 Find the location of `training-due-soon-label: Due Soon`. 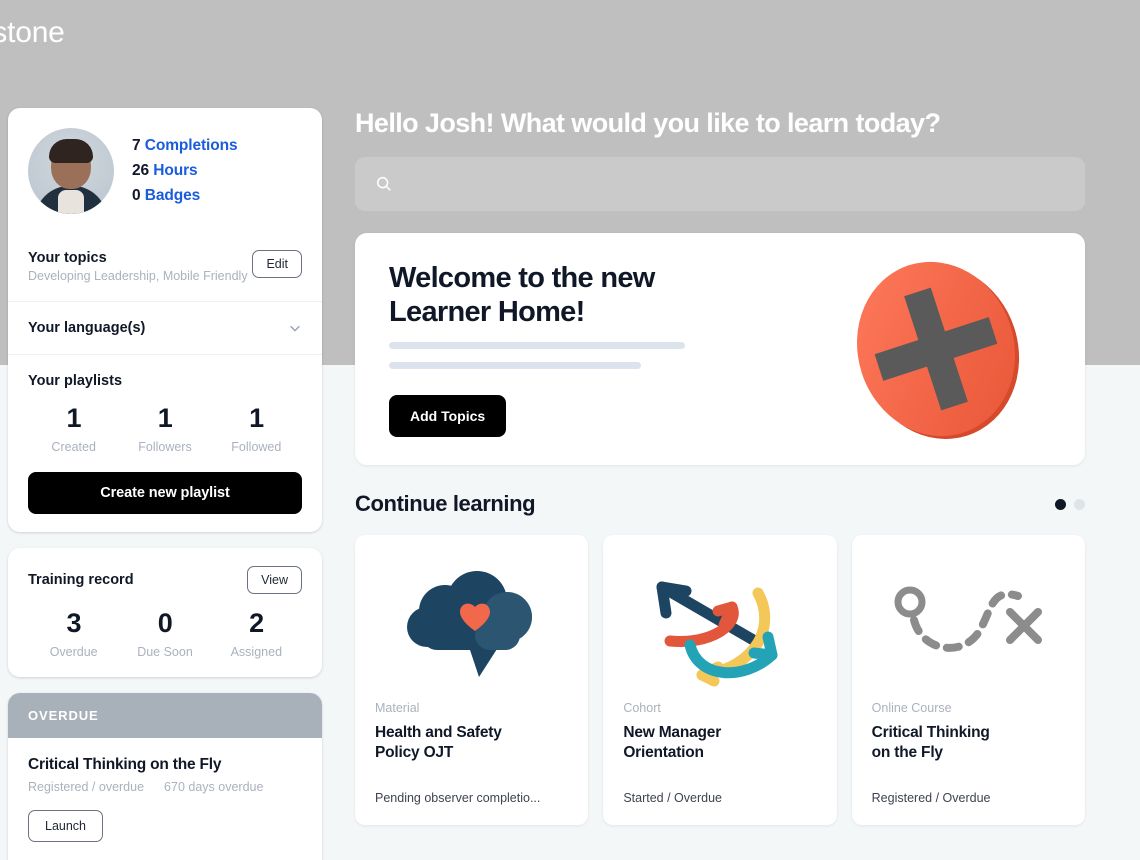

training-due-soon-label: Due Soon is located at coordinates (165, 652).